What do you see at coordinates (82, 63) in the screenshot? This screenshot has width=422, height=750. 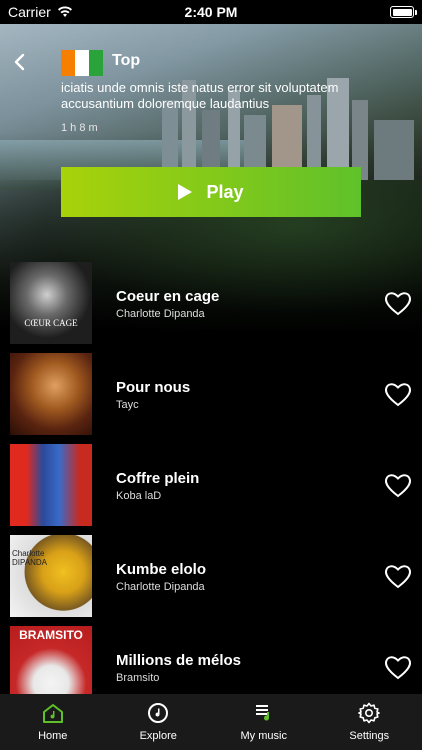 I see `ivory-coast-flag-icon` at bounding box center [82, 63].